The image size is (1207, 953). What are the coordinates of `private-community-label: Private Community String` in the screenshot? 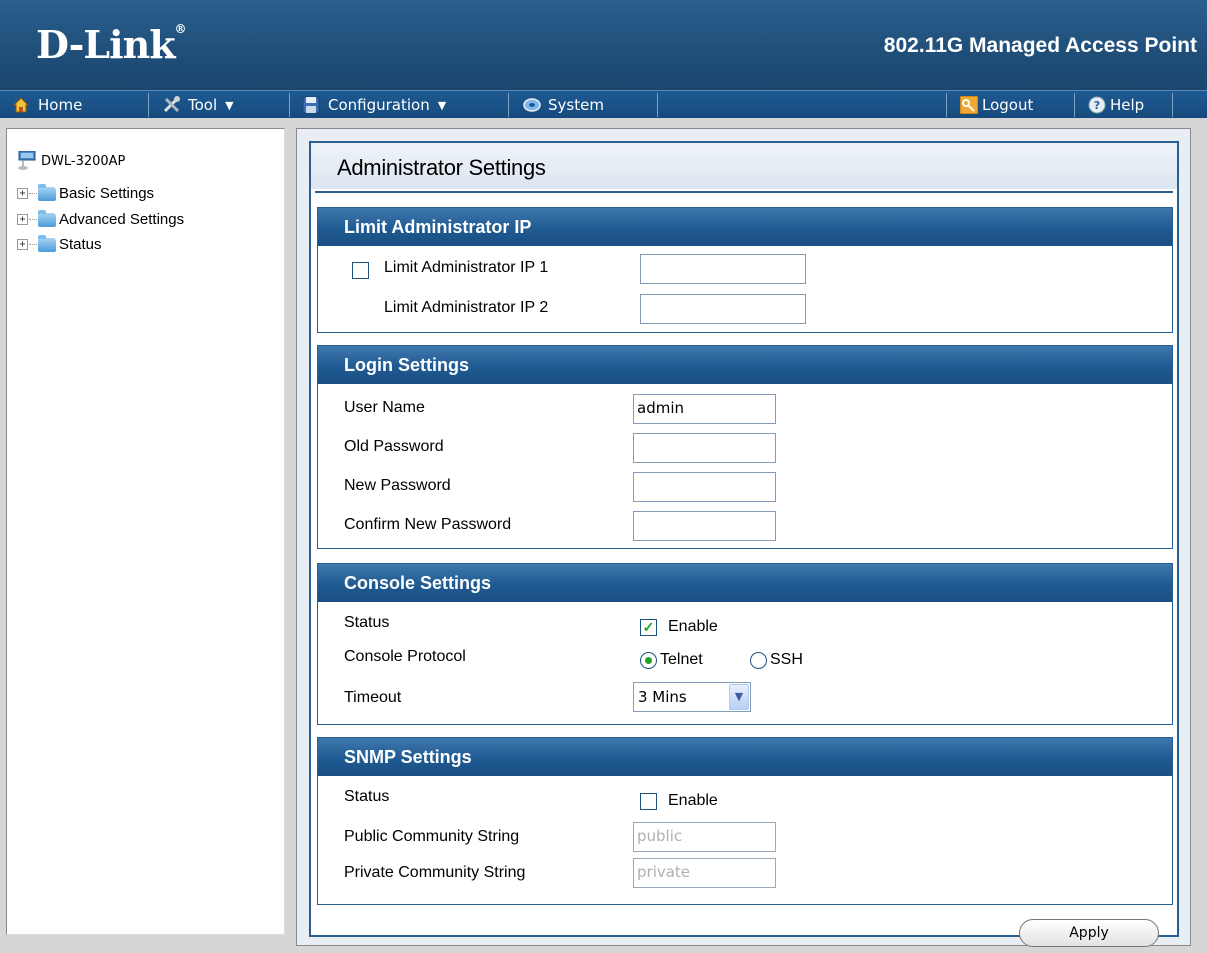 It's located at (435, 872).